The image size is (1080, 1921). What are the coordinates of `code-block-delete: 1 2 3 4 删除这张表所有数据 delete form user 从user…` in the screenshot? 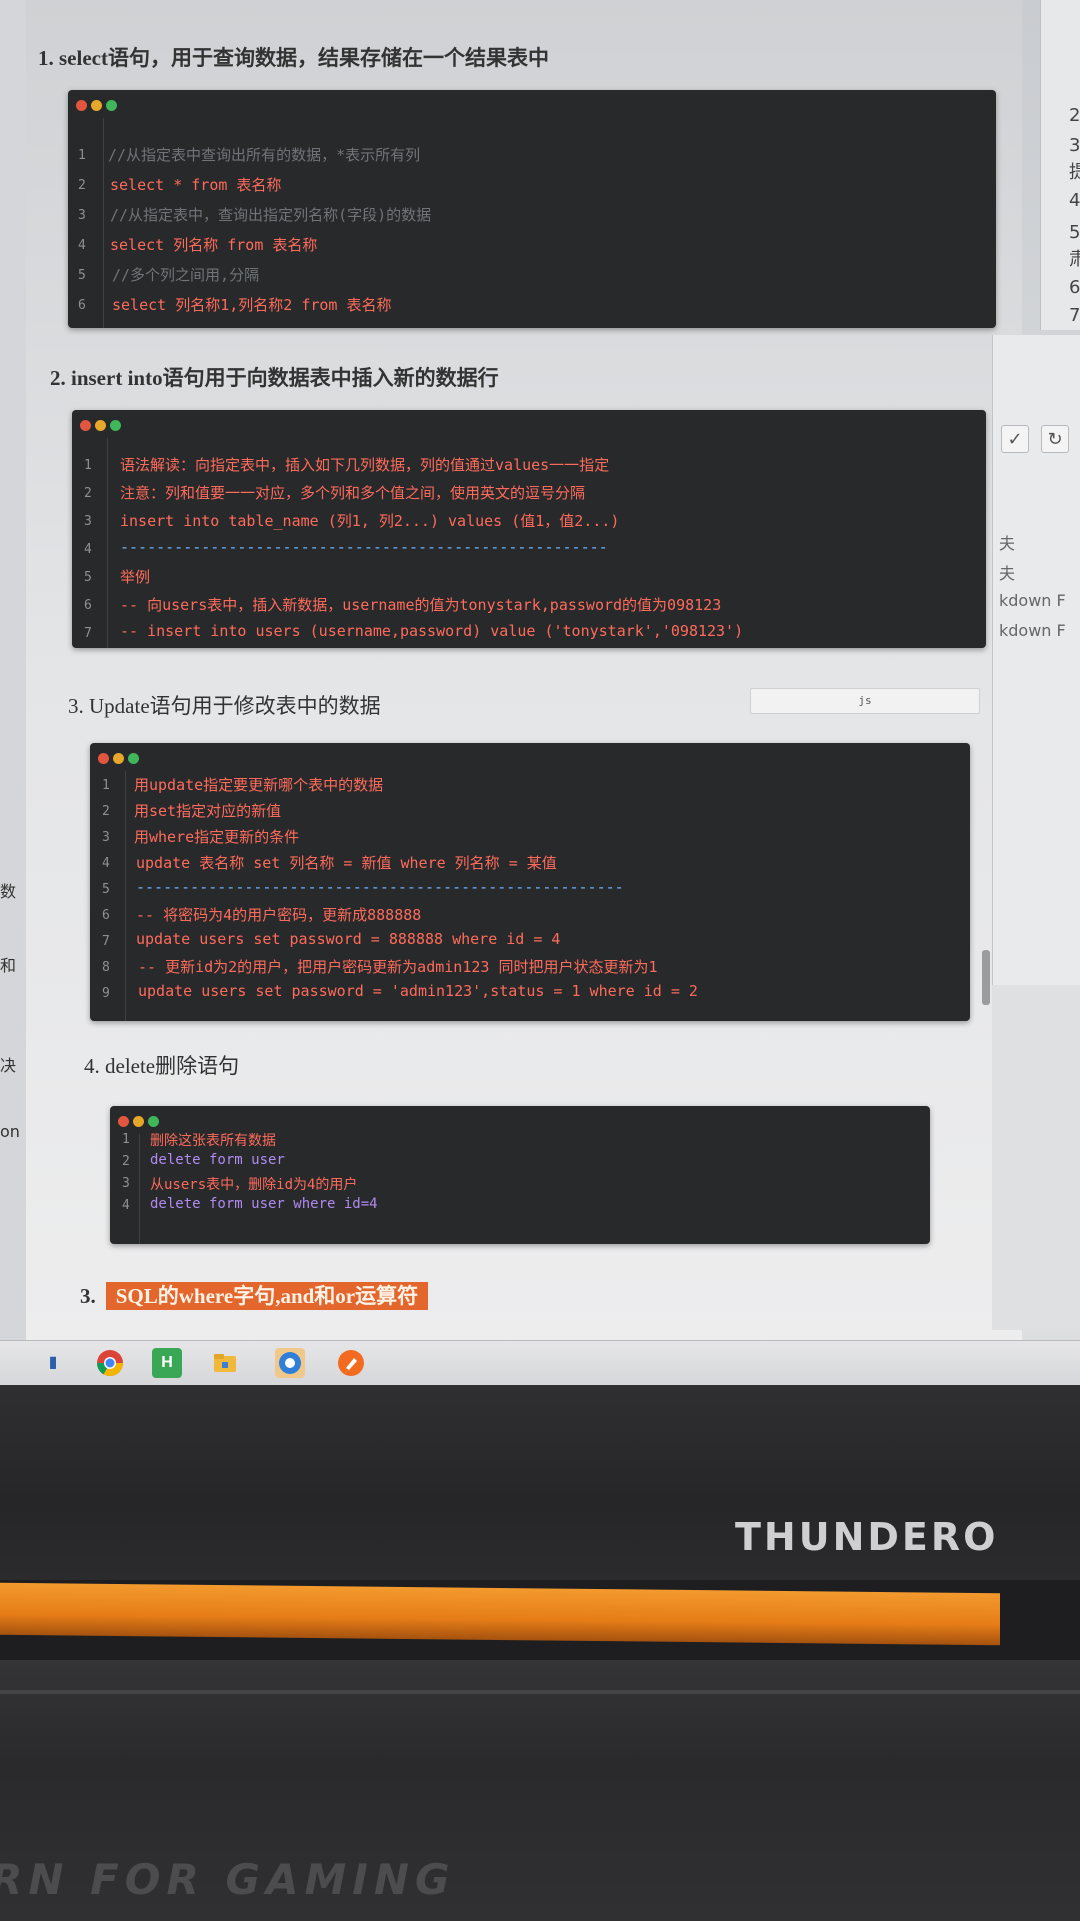 It's located at (520, 1175).